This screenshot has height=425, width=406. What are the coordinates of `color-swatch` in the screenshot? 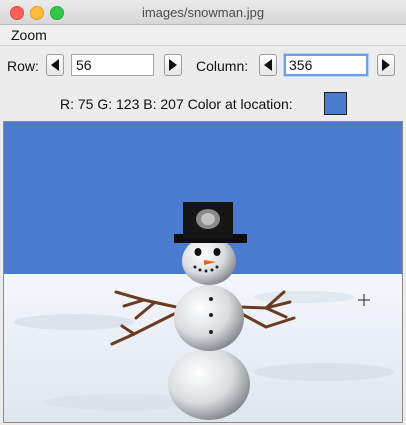 It's located at (335, 103).